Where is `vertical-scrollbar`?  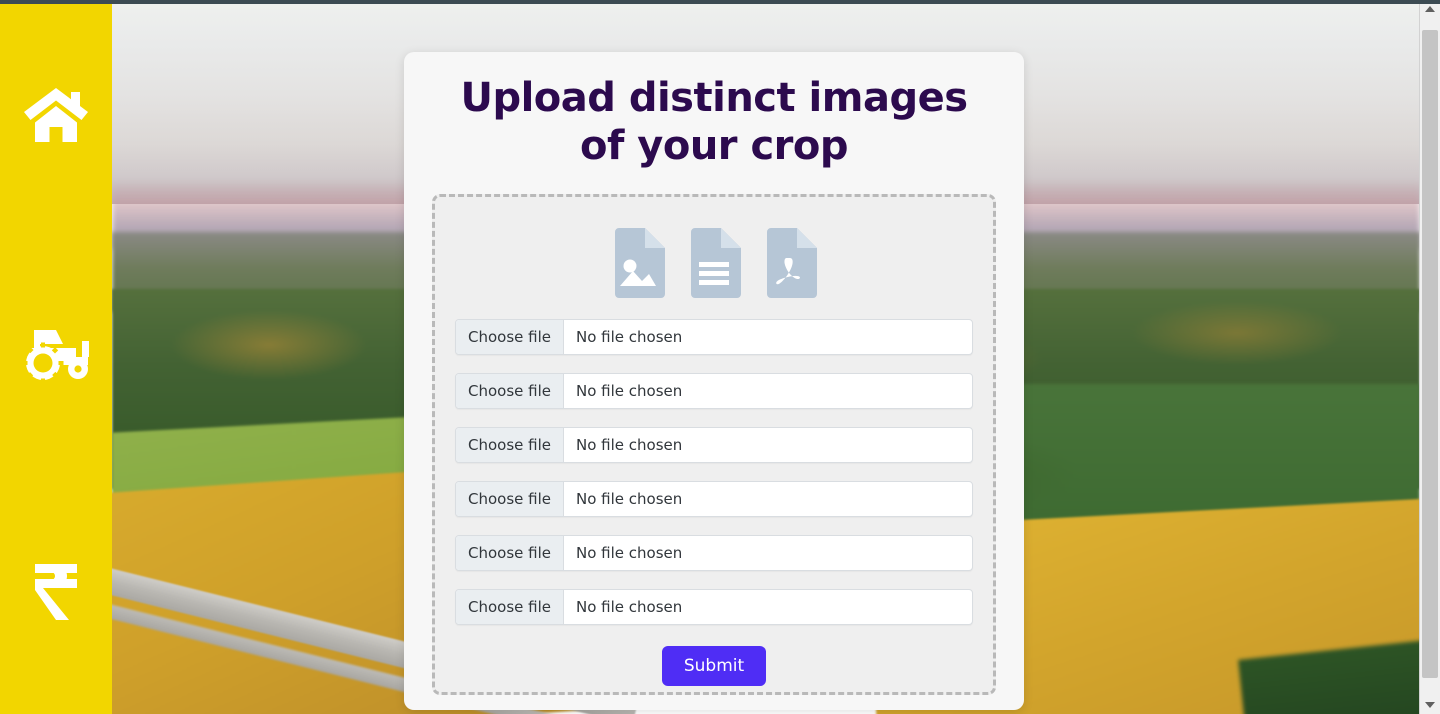
vertical-scrollbar is located at coordinates (1429, 357).